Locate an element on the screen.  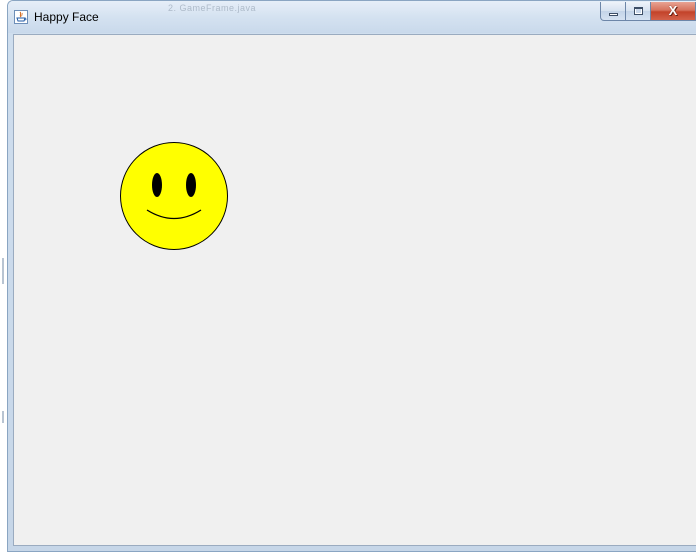
face-circle is located at coordinates (174, 196).